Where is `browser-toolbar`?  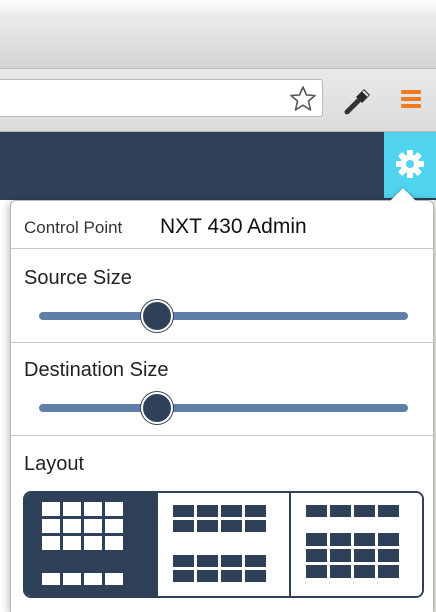 browser-toolbar is located at coordinates (218, 100).